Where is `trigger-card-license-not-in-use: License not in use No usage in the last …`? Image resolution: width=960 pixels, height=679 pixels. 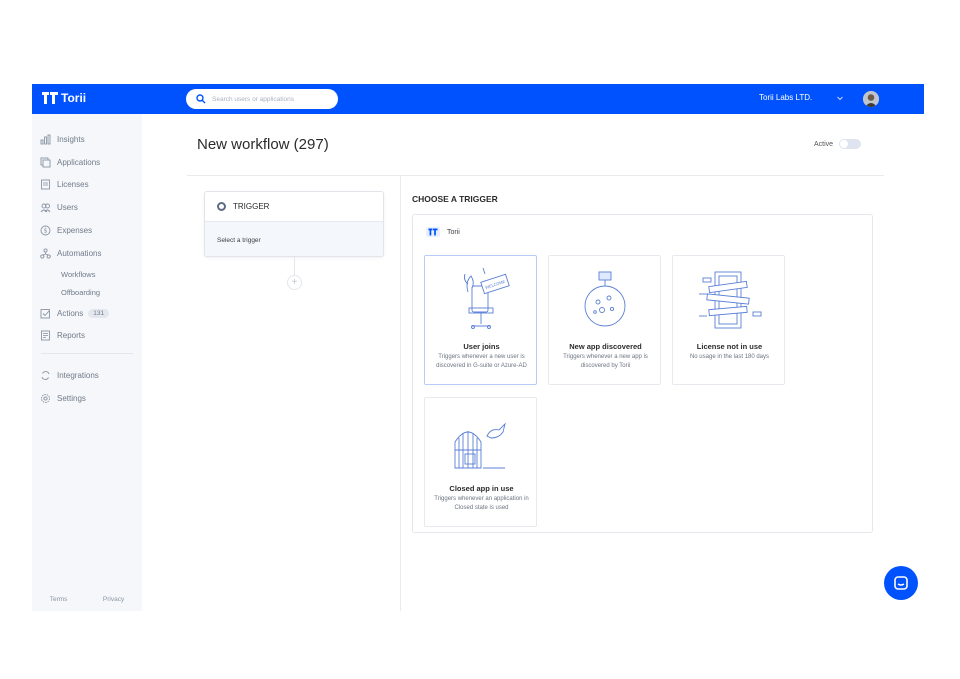 trigger-card-license-not-in-use: License not in use No usage in the last … is located at coordinates (728, 320).